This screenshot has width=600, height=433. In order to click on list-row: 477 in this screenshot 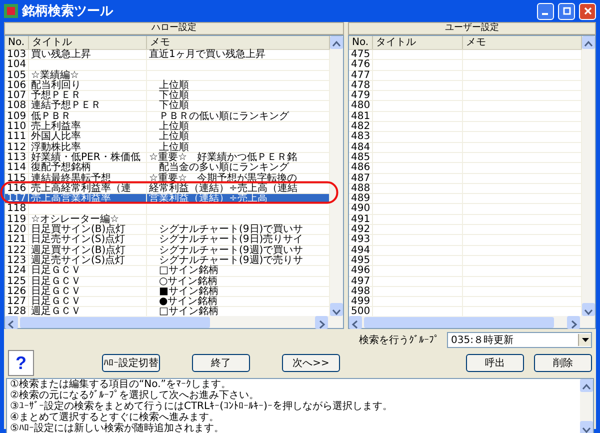, I will do `click(465, 75)`.